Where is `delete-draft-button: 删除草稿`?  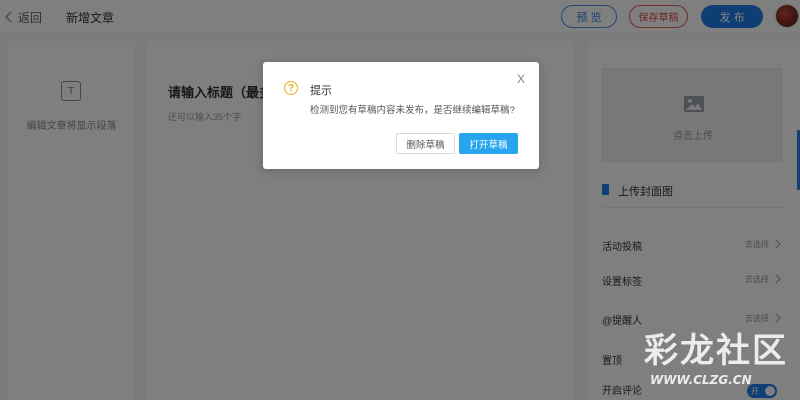
delete-draft-button: 删除草稿 is located at coordinates (425, 143).